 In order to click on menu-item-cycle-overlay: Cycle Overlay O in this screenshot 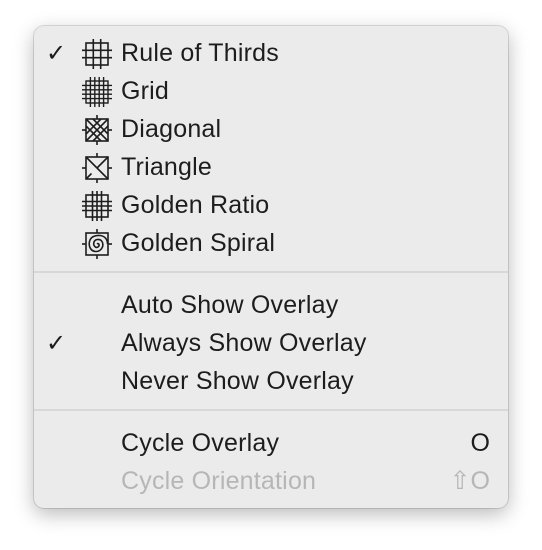, I will do `click(271, 443)`.